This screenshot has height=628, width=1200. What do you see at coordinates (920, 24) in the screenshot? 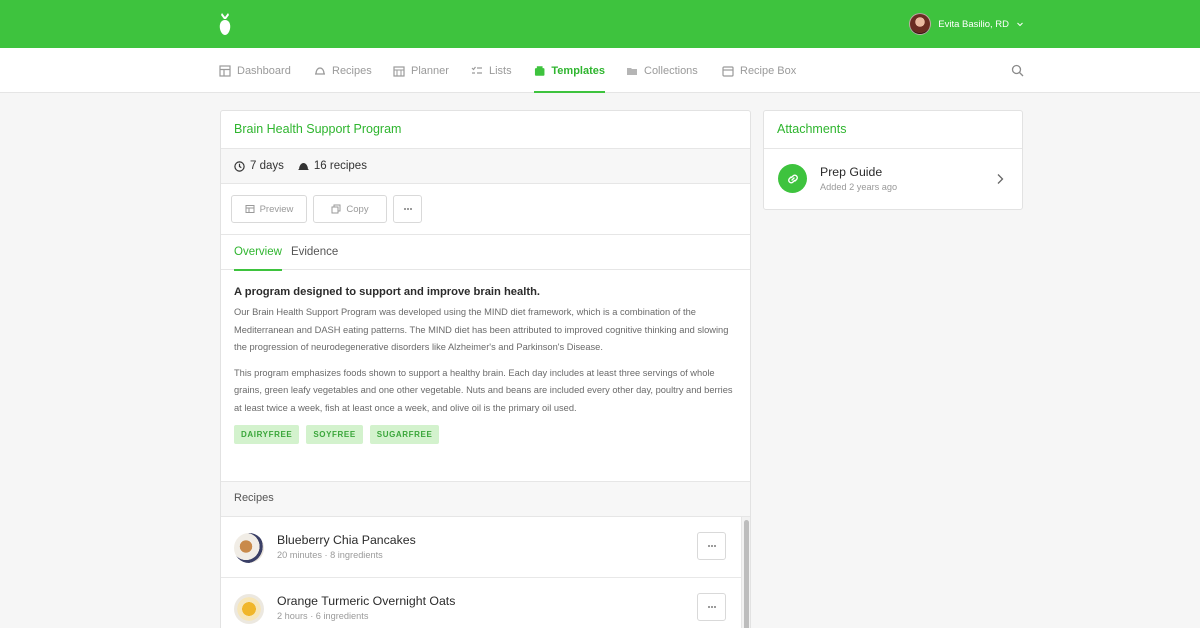
I see `avatar` at bounding box center [920, 24].